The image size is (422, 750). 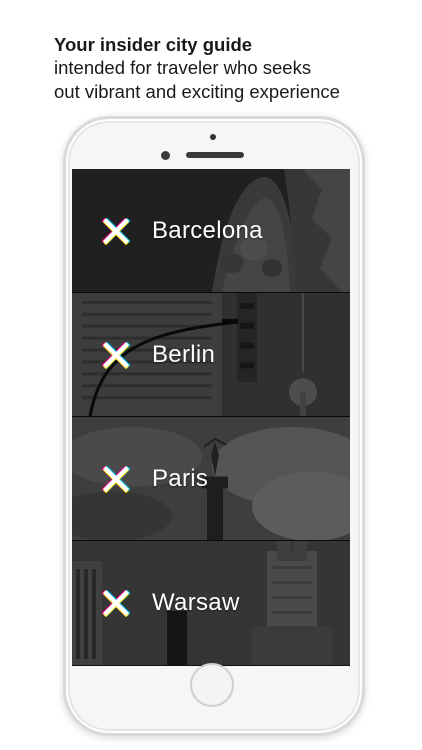 I want to click on city-item-berlin: Berlin, so click(x=211, y=355).